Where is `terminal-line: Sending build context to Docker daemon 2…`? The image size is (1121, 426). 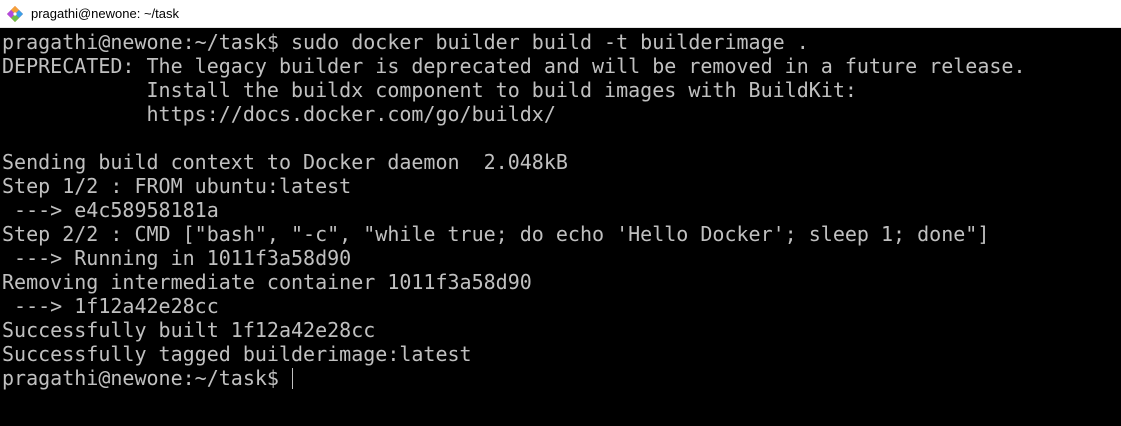
terminal-line: Sending build context to Docker daemon 2… is located at coordinates (285, 162).